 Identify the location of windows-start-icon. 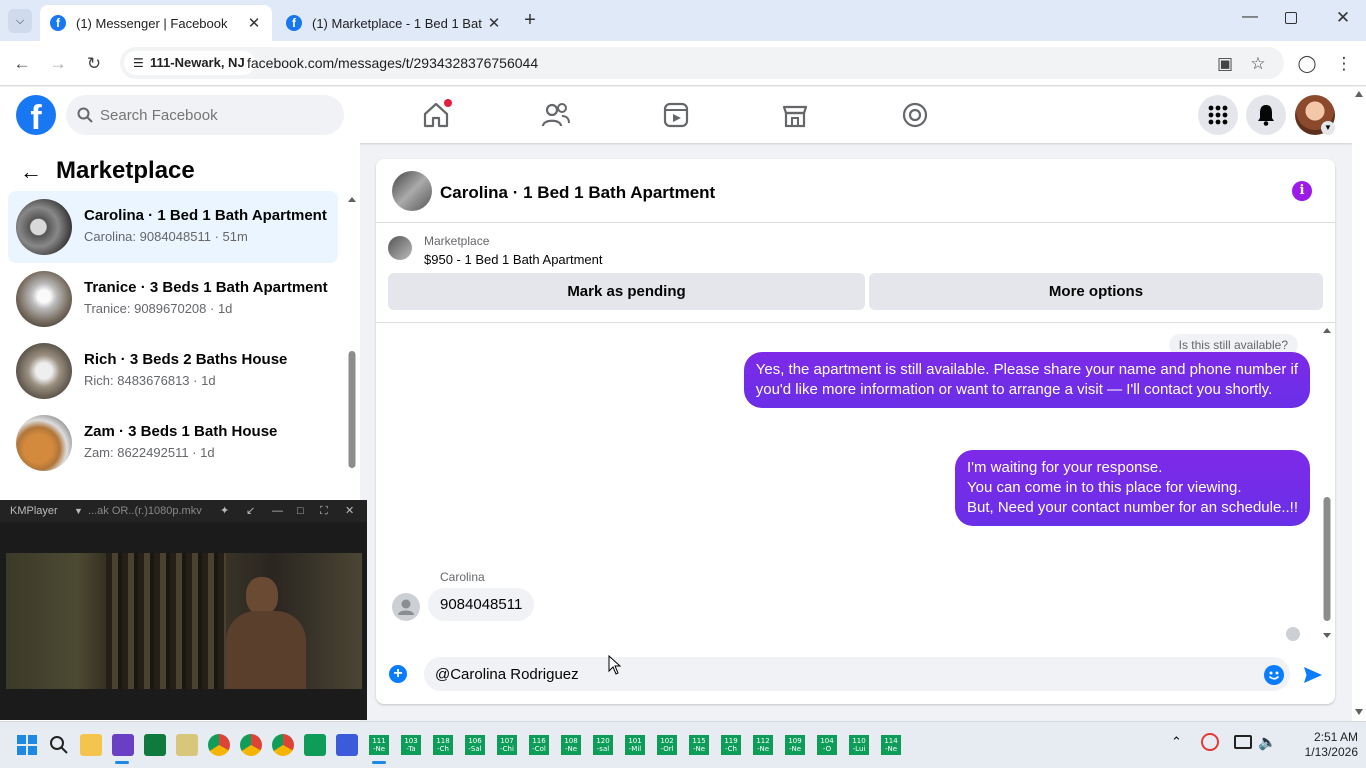
(27, 745).